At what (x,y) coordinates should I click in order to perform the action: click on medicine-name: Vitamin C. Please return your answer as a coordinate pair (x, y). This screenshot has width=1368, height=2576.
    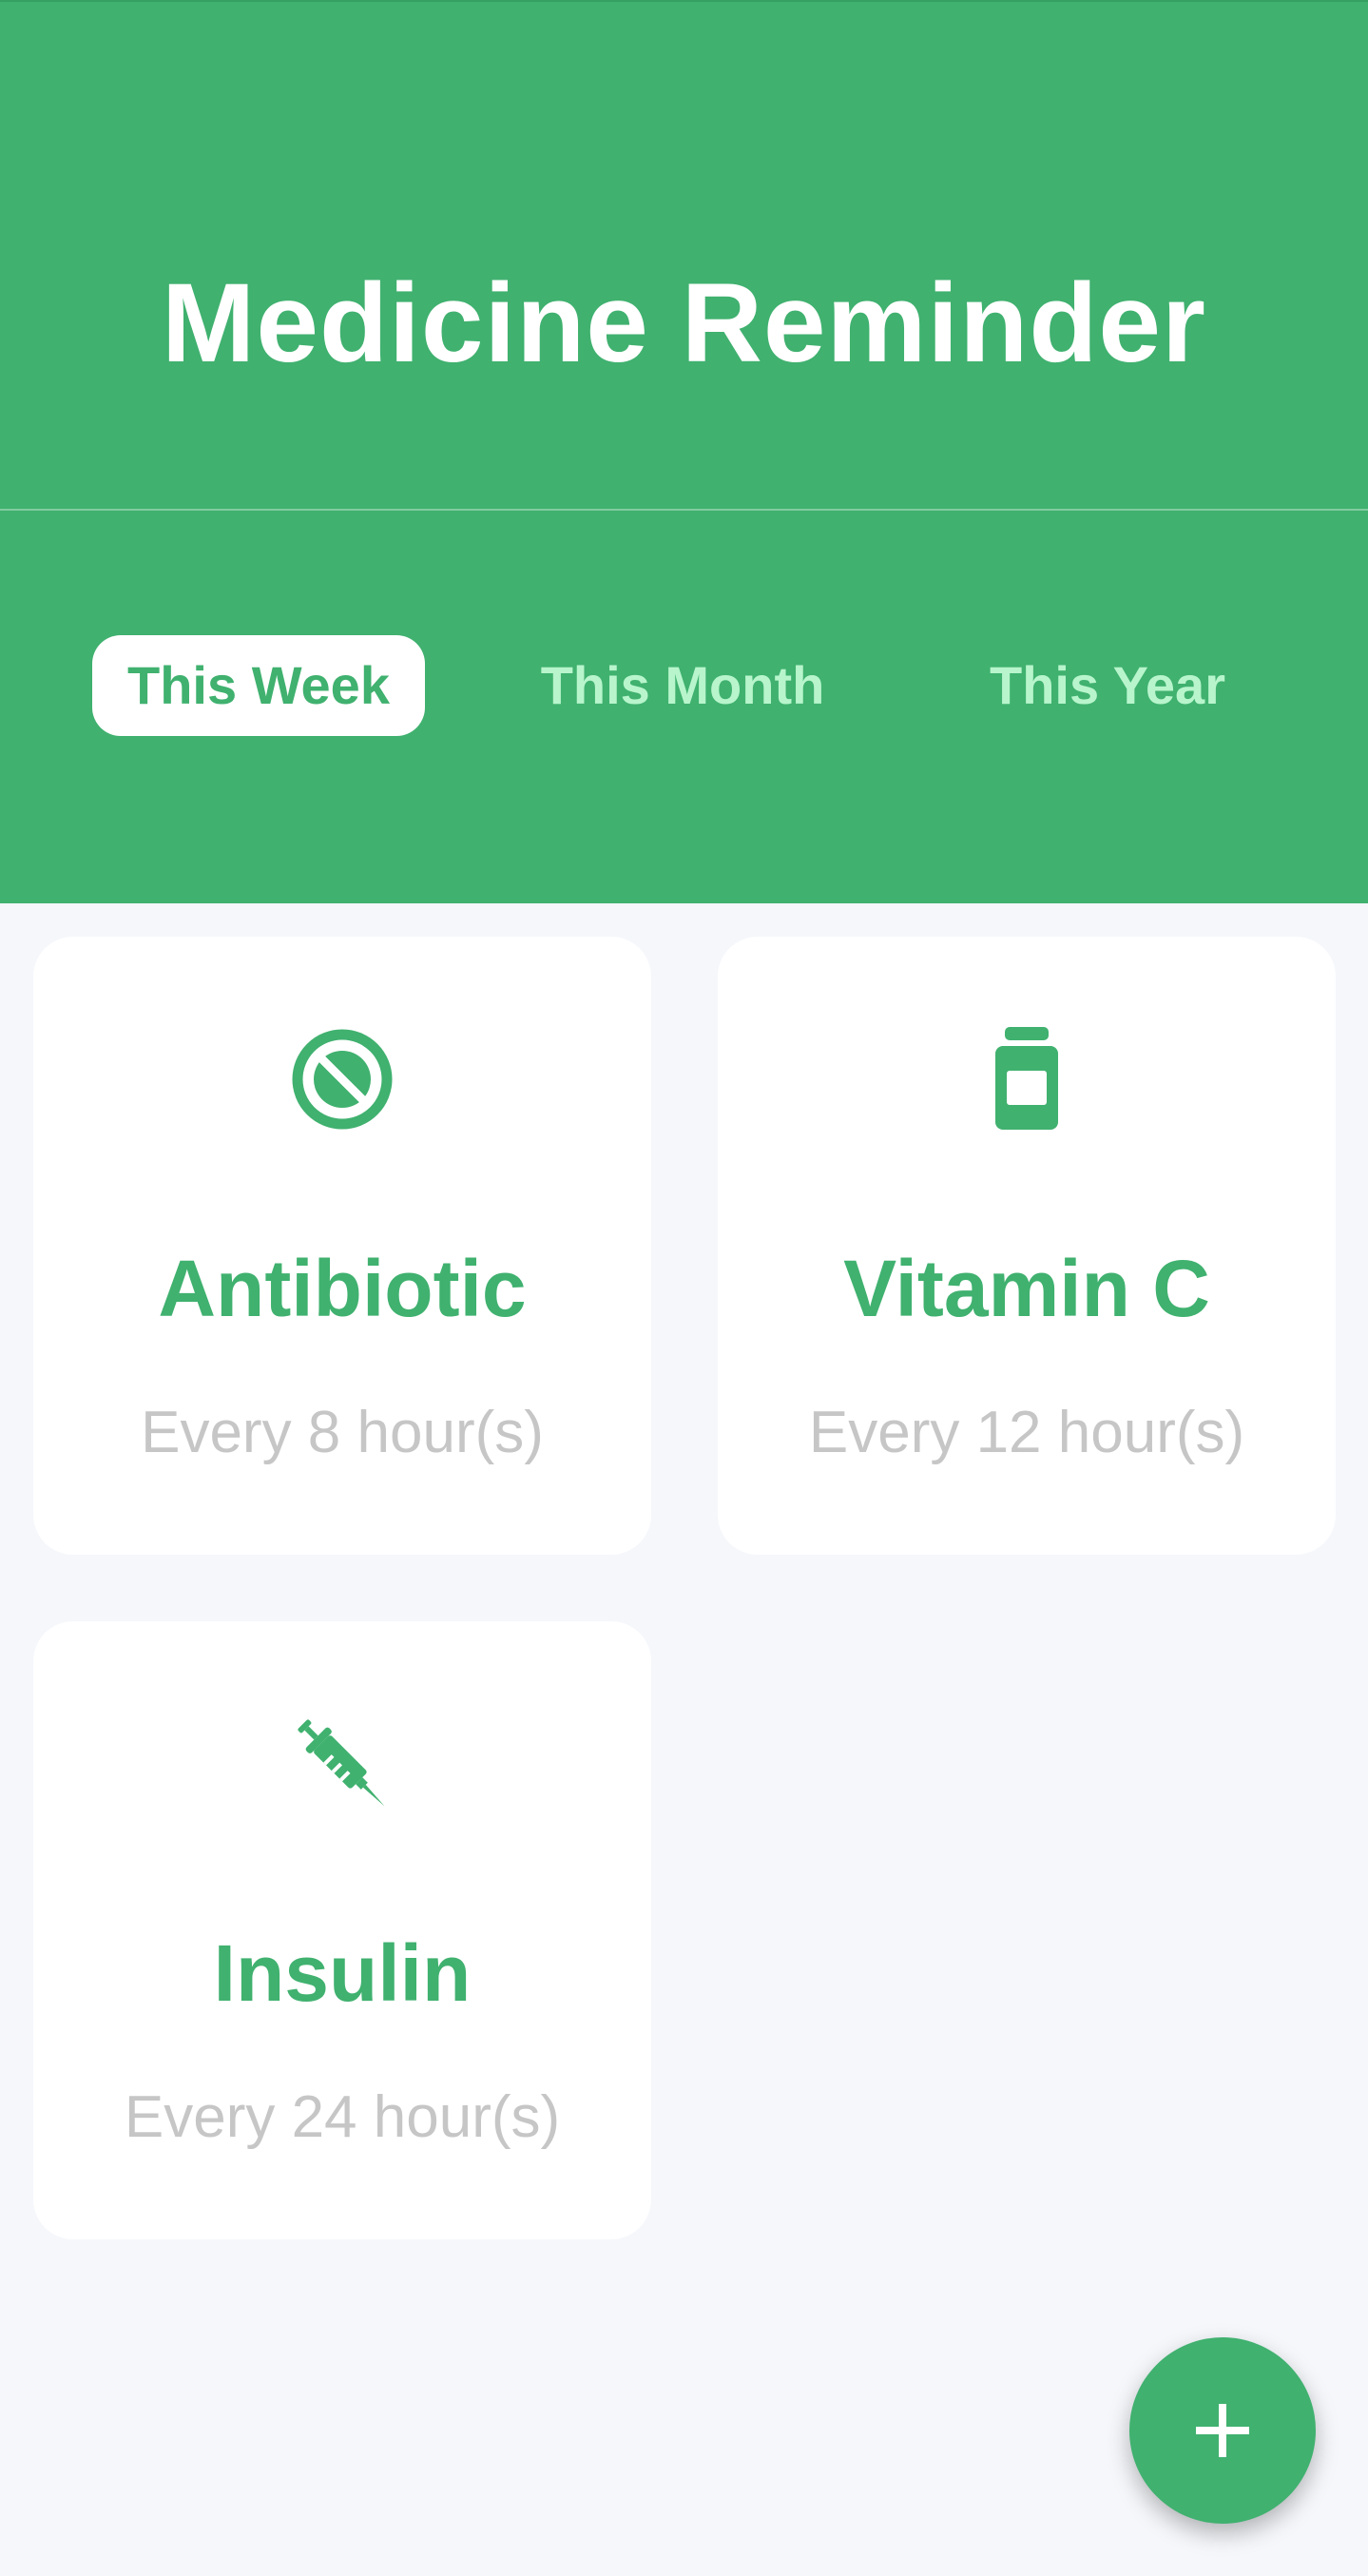
    Looking at the image, I should click on (1026, 1288).